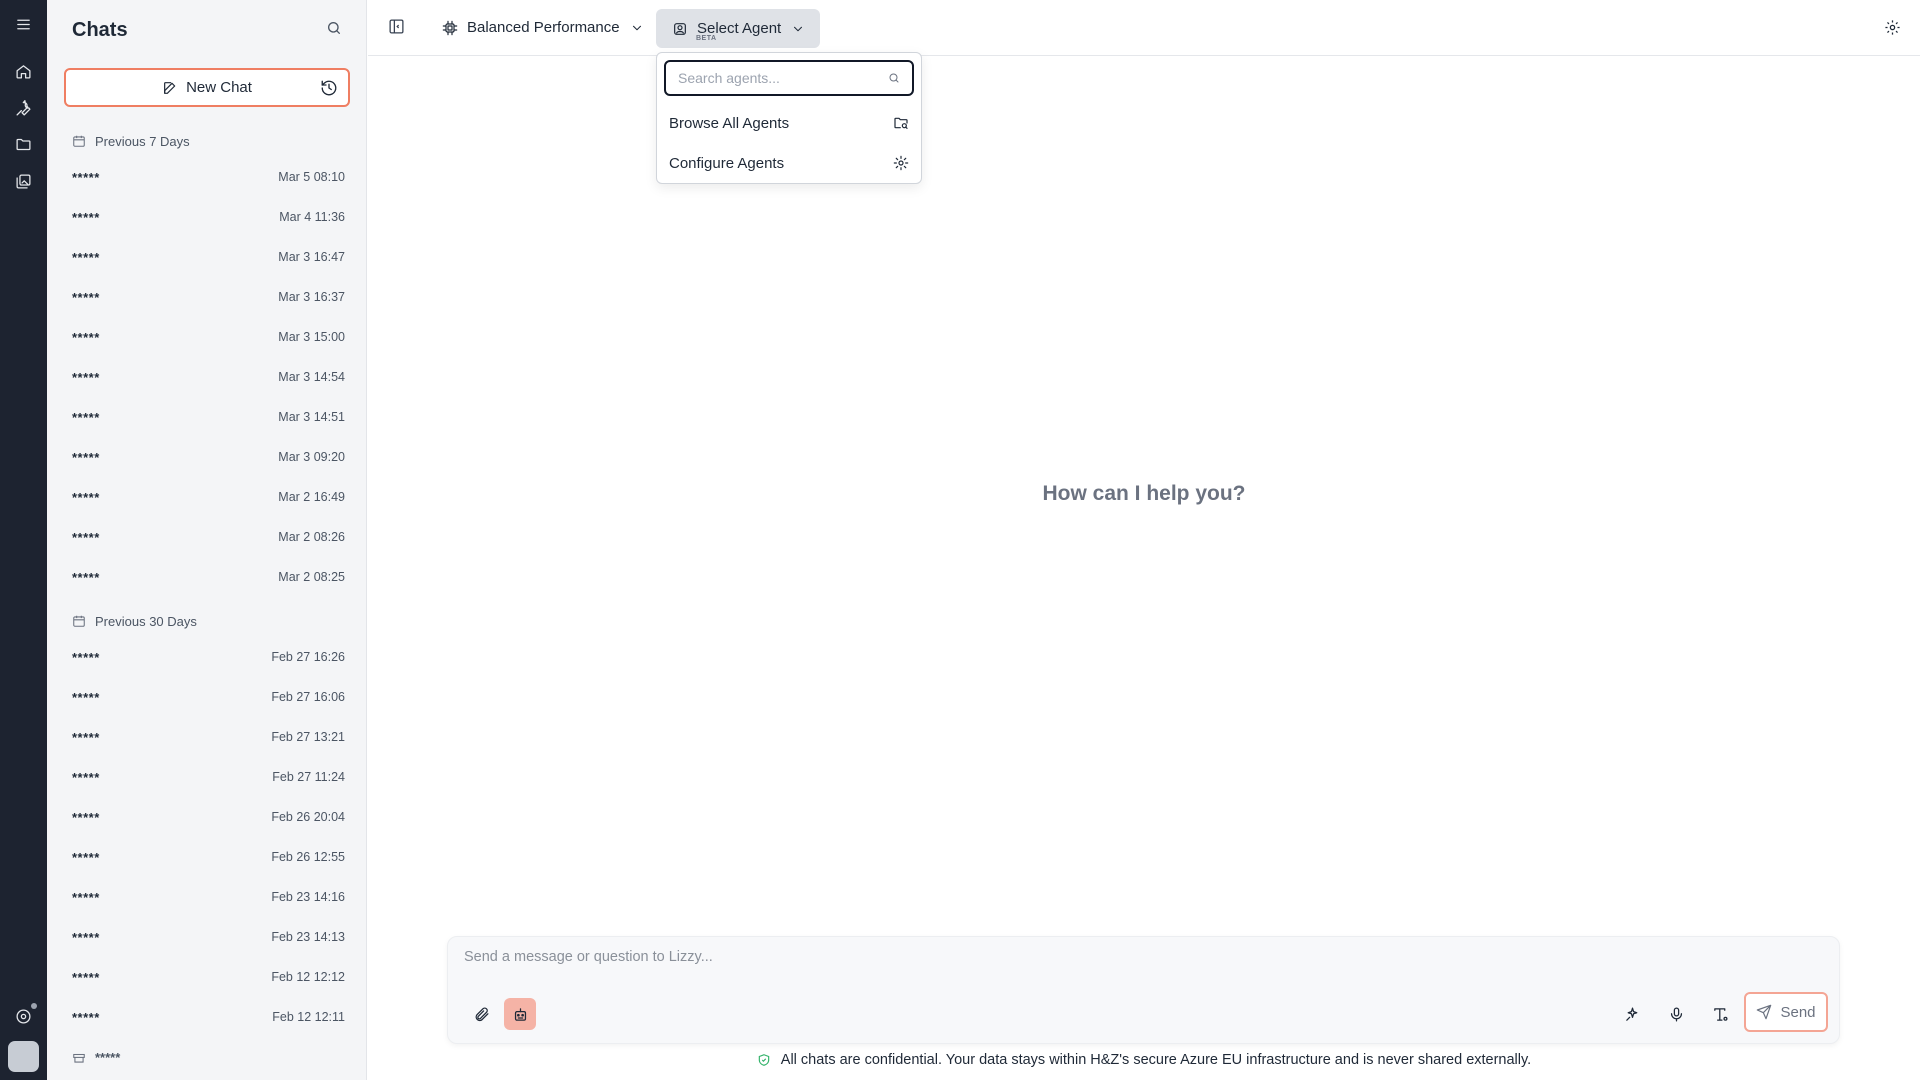  Describe the element at coordinates (23, 24) in the screenshot. I see `menu-icon` at that location.